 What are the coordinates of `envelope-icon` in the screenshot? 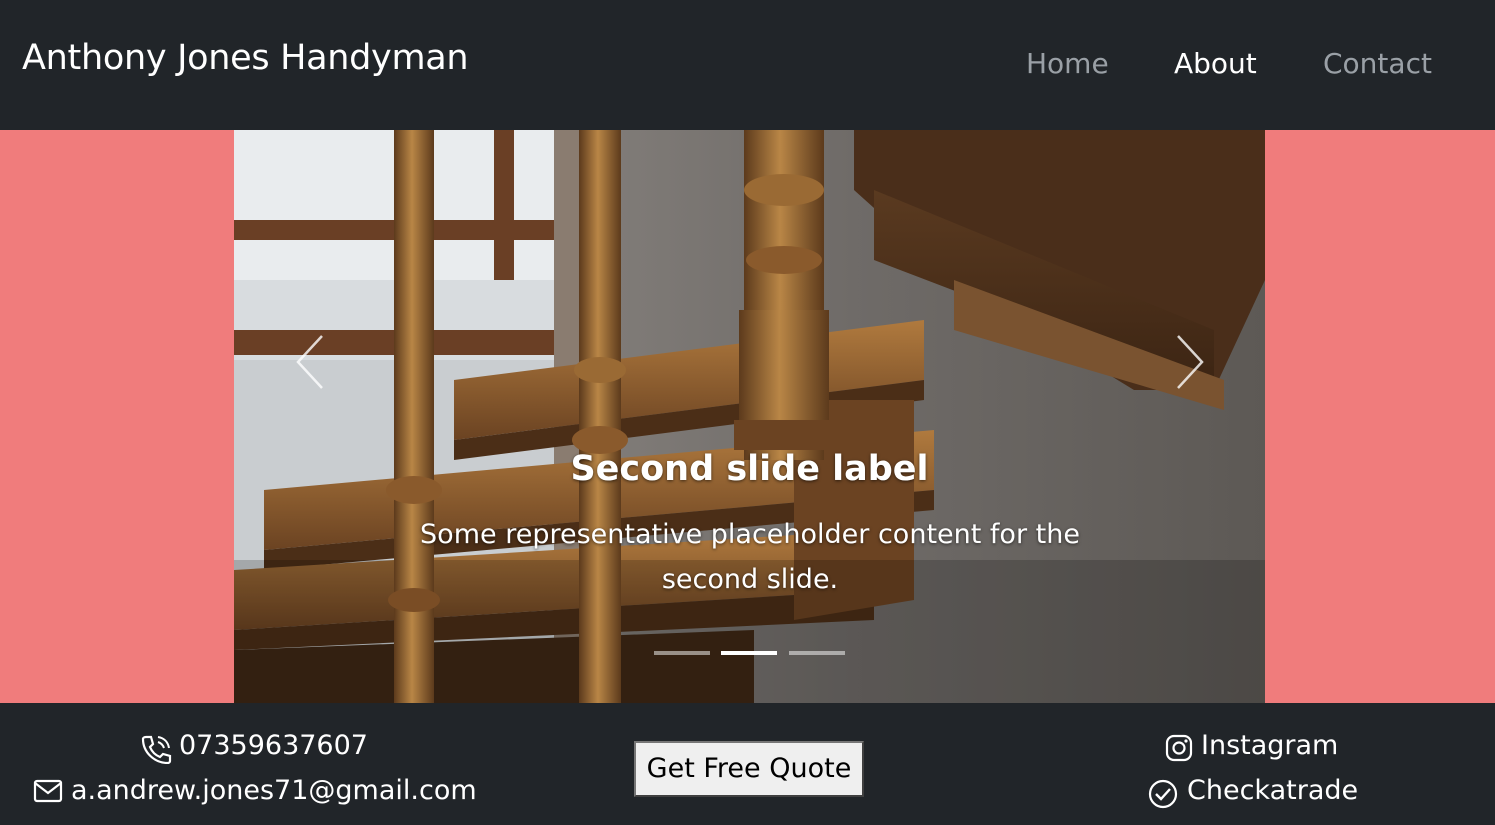 It's located at (48, 791).